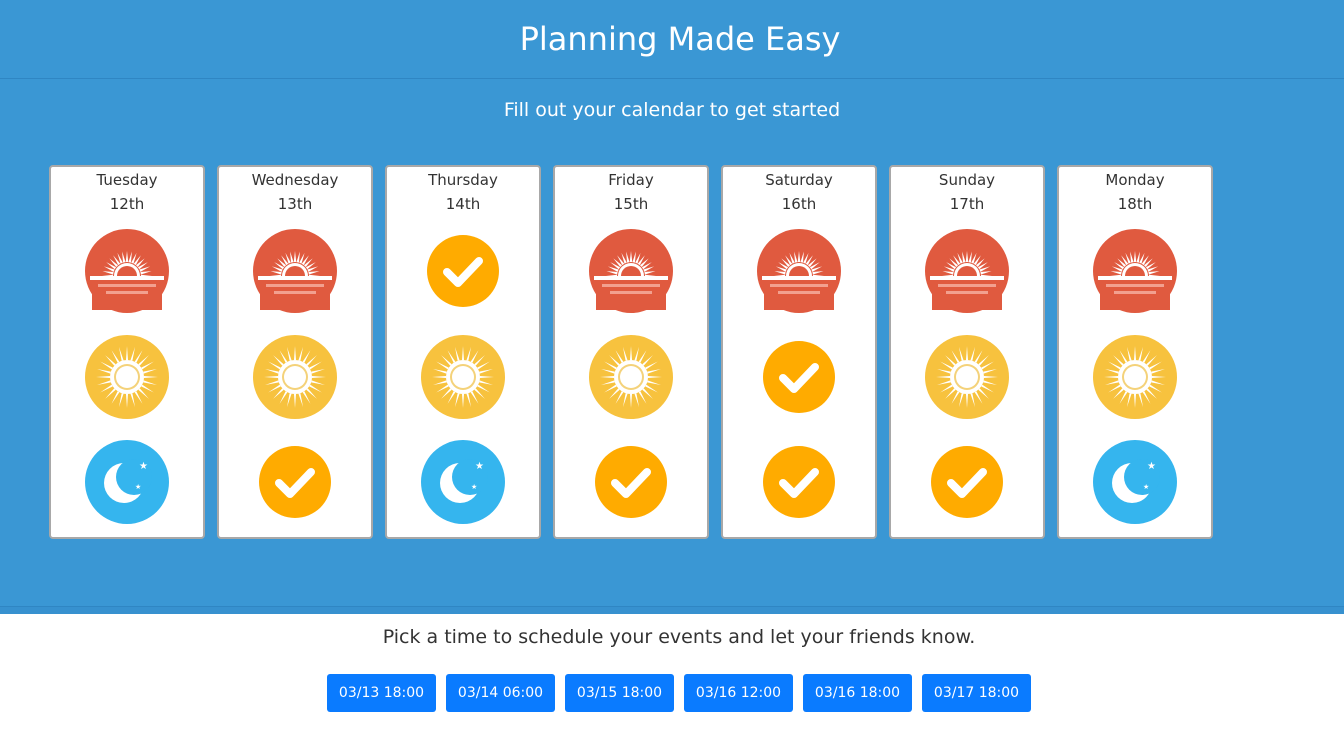  Describe the element at coordinates (967, 204) in the screenshot. I see `day-date: 17th` at that location.